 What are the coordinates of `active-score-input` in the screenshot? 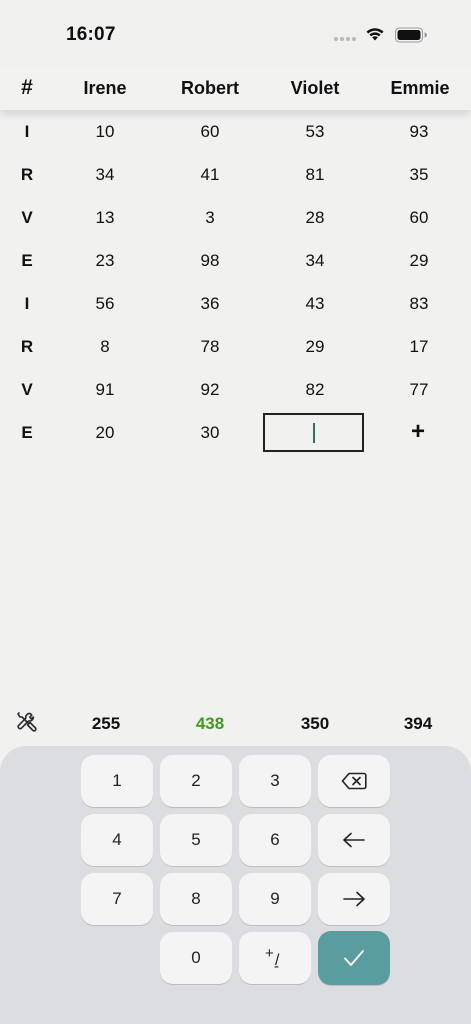 It's located at (313, 432).